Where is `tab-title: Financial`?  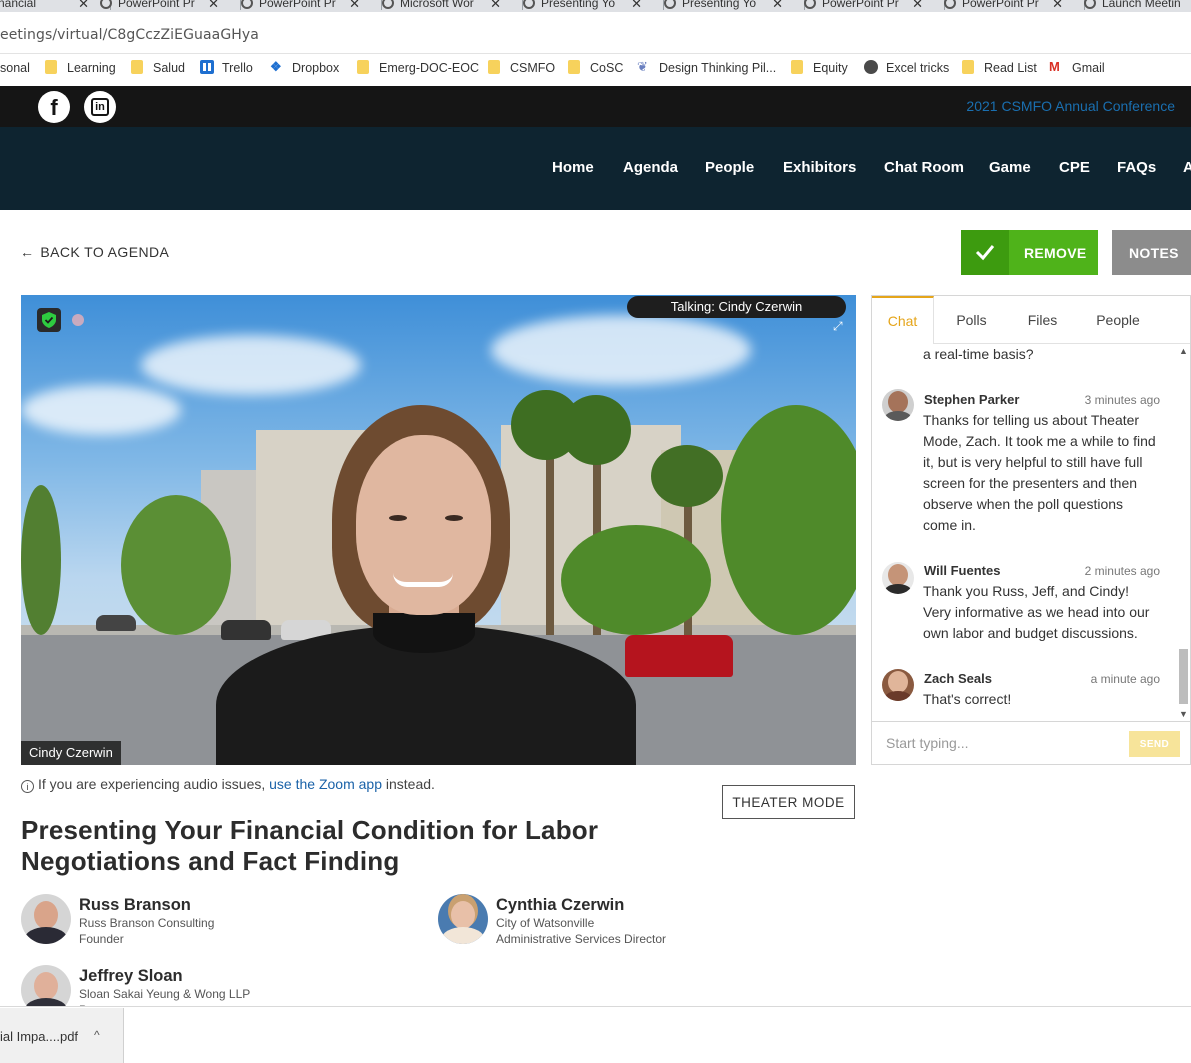
tab-title: Financial is located at coordinates (18, 5).